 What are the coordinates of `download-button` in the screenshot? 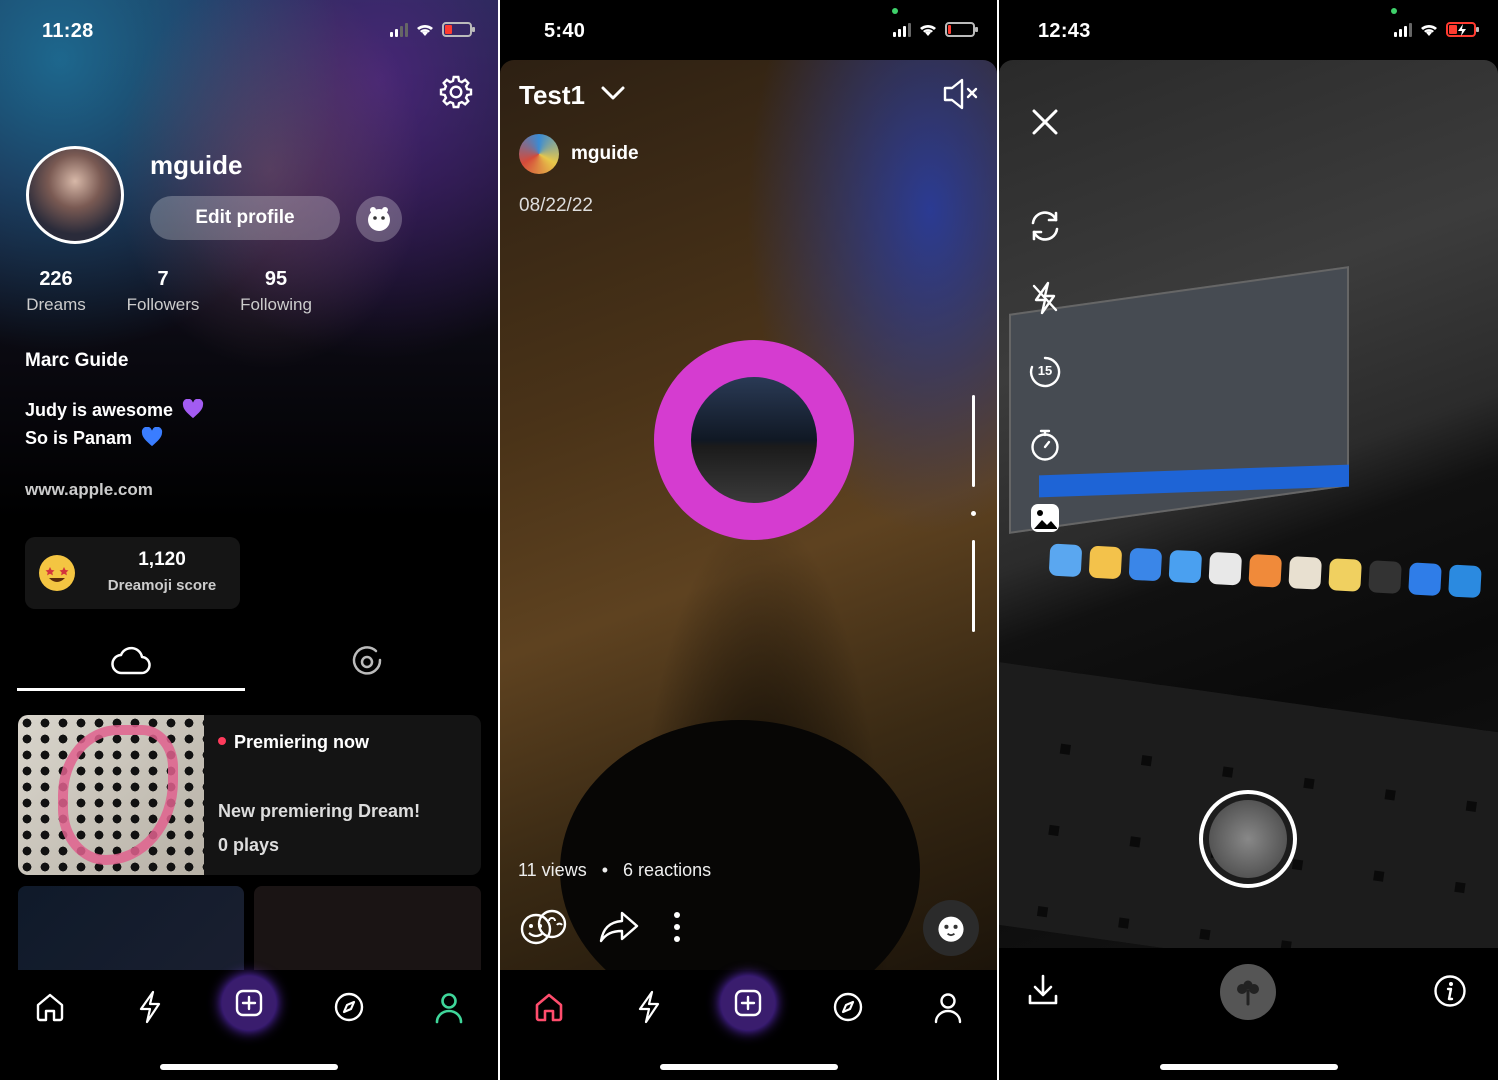 It's located at (1043, 992).